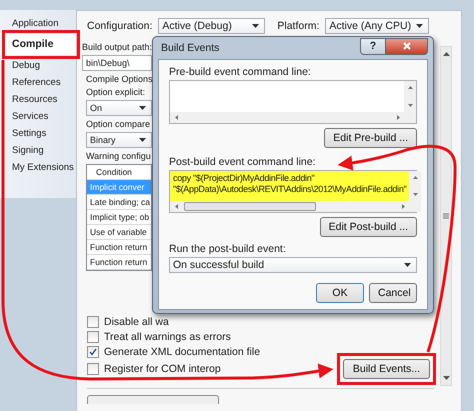 The height and width of the screenshot is (411, 474). Describe the element at coordinates (119, 79) in the screenshot. I see `section-title: Compile Options` at that location.